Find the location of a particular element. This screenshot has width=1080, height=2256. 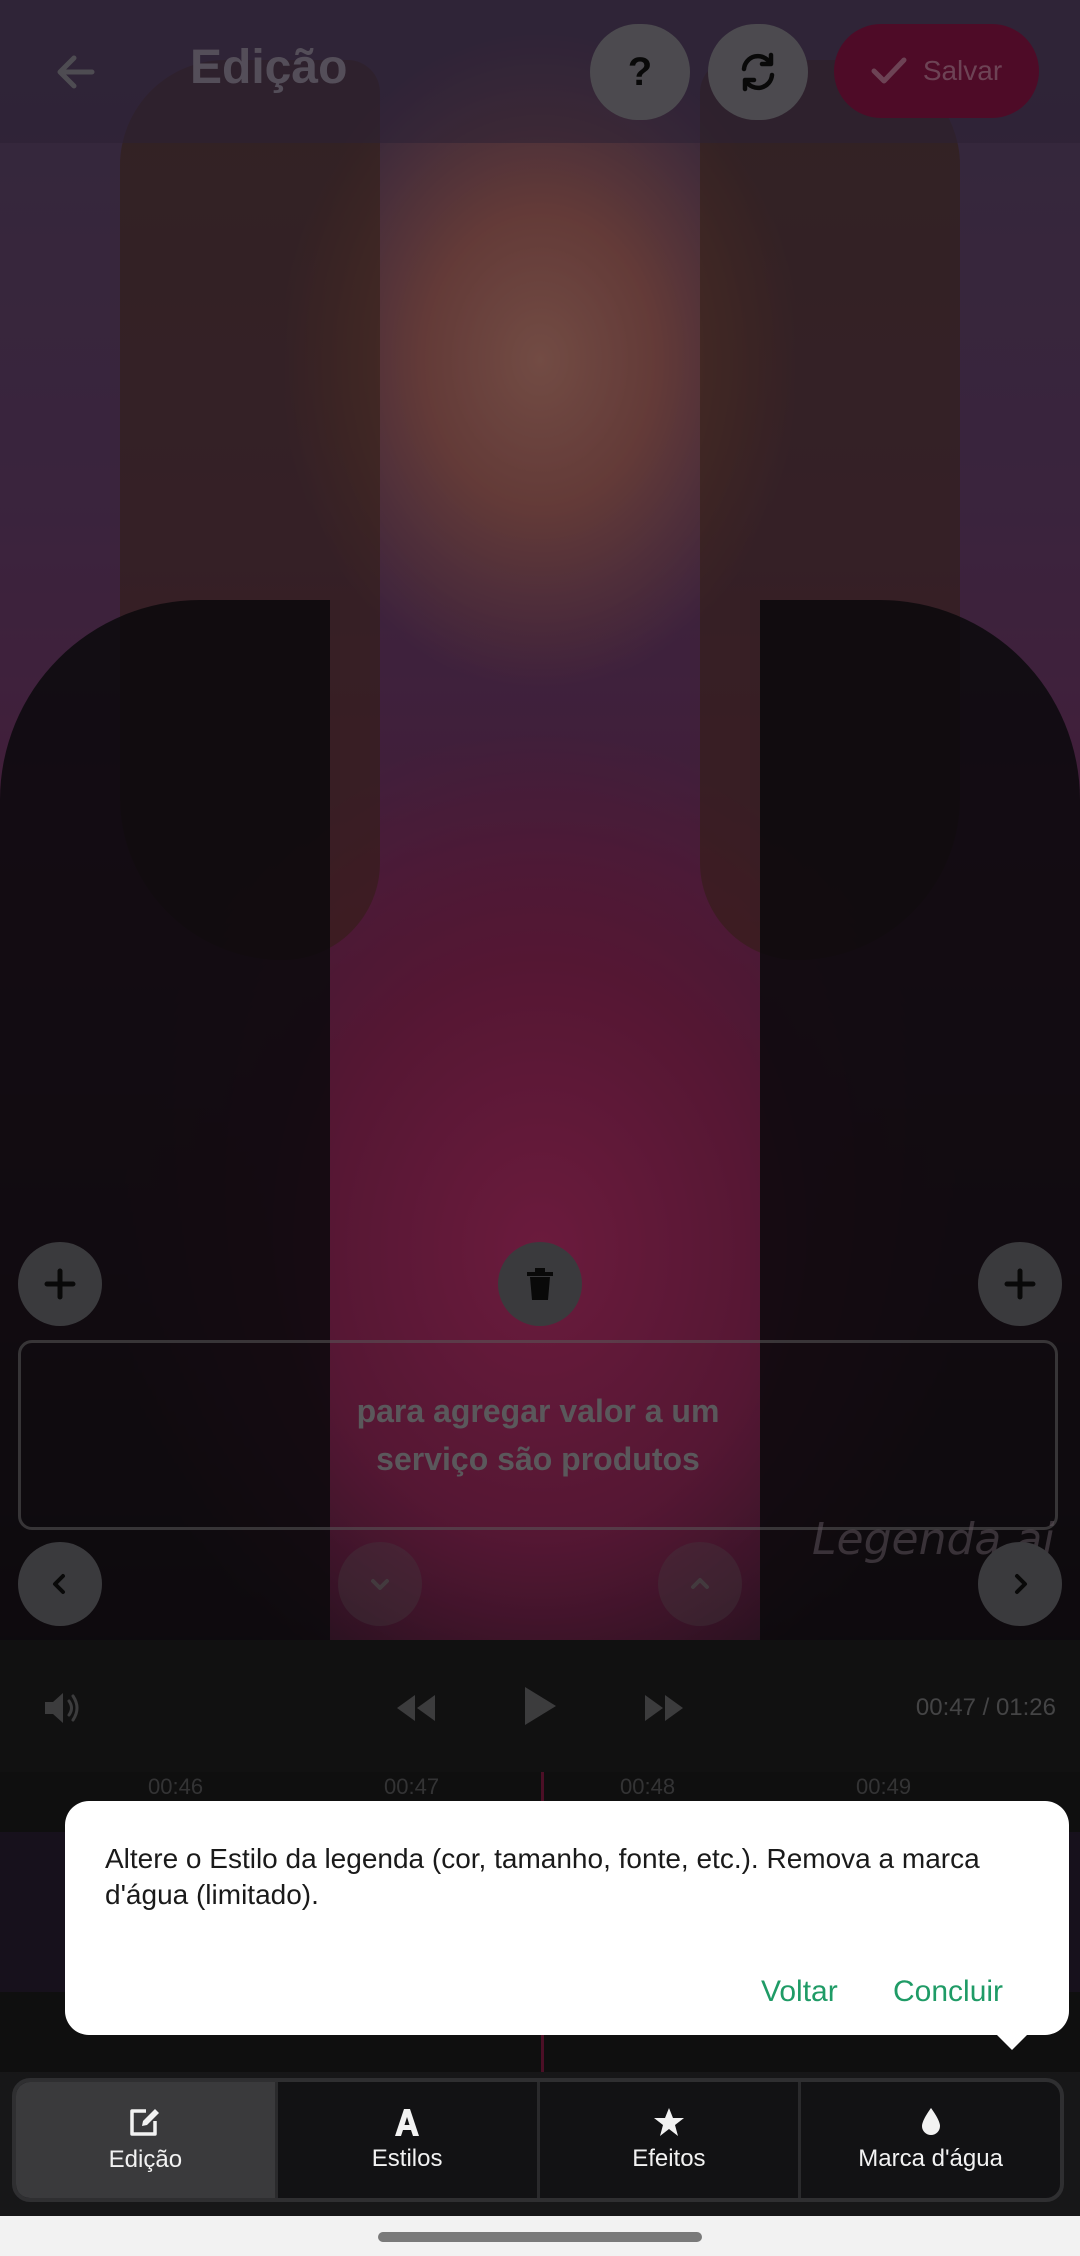

tooltip-pointer is located at coordinates (1012, 2039).